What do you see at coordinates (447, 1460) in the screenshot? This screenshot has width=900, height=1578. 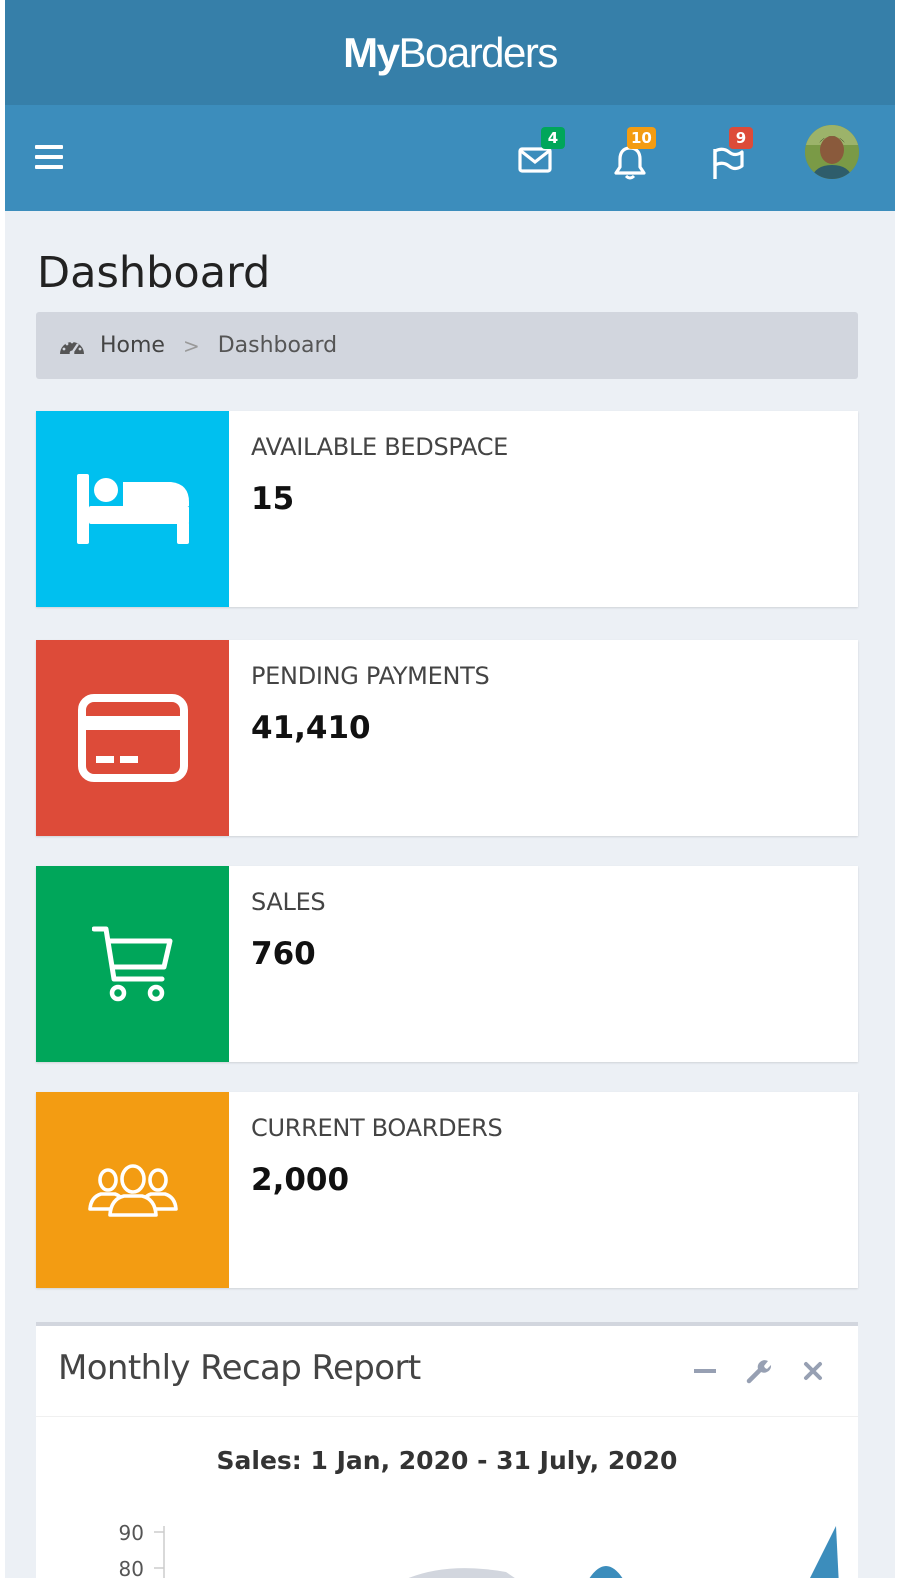 I see `chart-title: Sales: 1 Jan, 2020 - 31 July, 2020` at bounding box center [447, 1460].